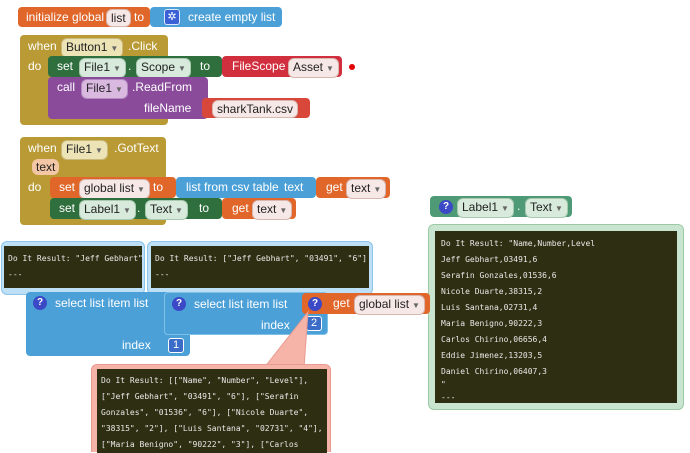  I want to click on event-label: .GotText, so click(136, 148).